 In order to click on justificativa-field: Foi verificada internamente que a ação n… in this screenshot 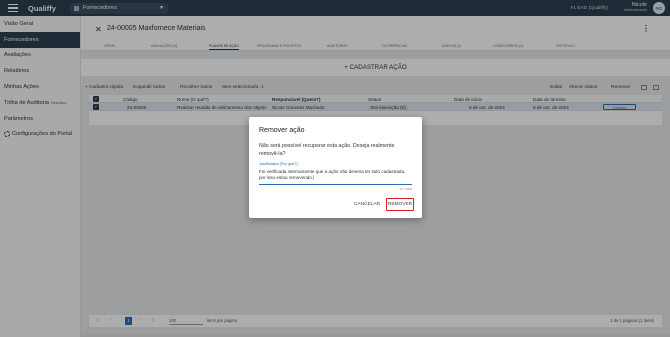, I will do `click(335, 177)`.